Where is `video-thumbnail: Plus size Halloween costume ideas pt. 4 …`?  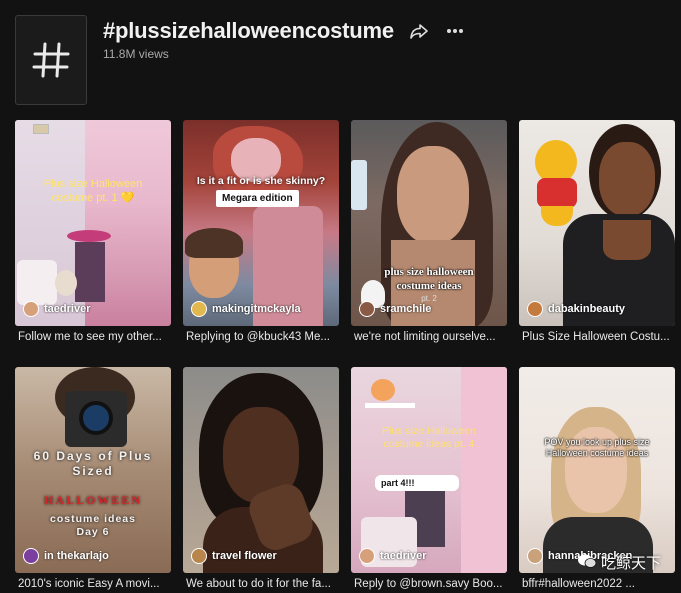 video-thumbnail: Plus size Halloween costume ideas pt. 4 … is located at coordinates (429, 470).